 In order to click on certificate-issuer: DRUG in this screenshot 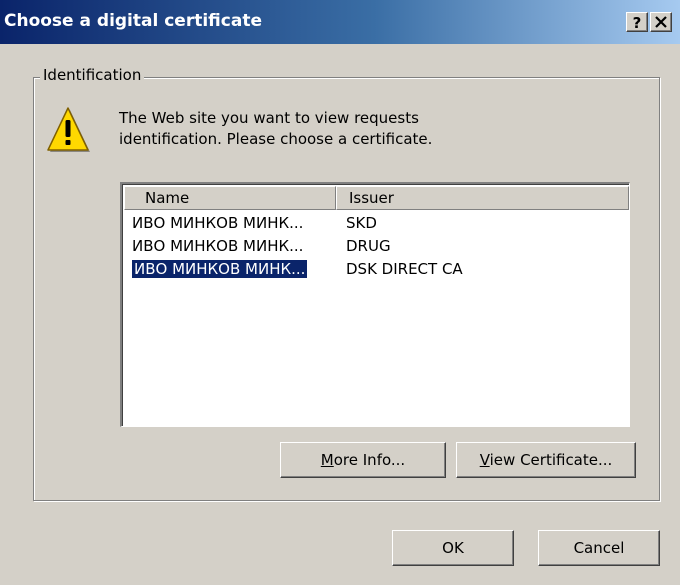, I will do `click(368, 246)`.